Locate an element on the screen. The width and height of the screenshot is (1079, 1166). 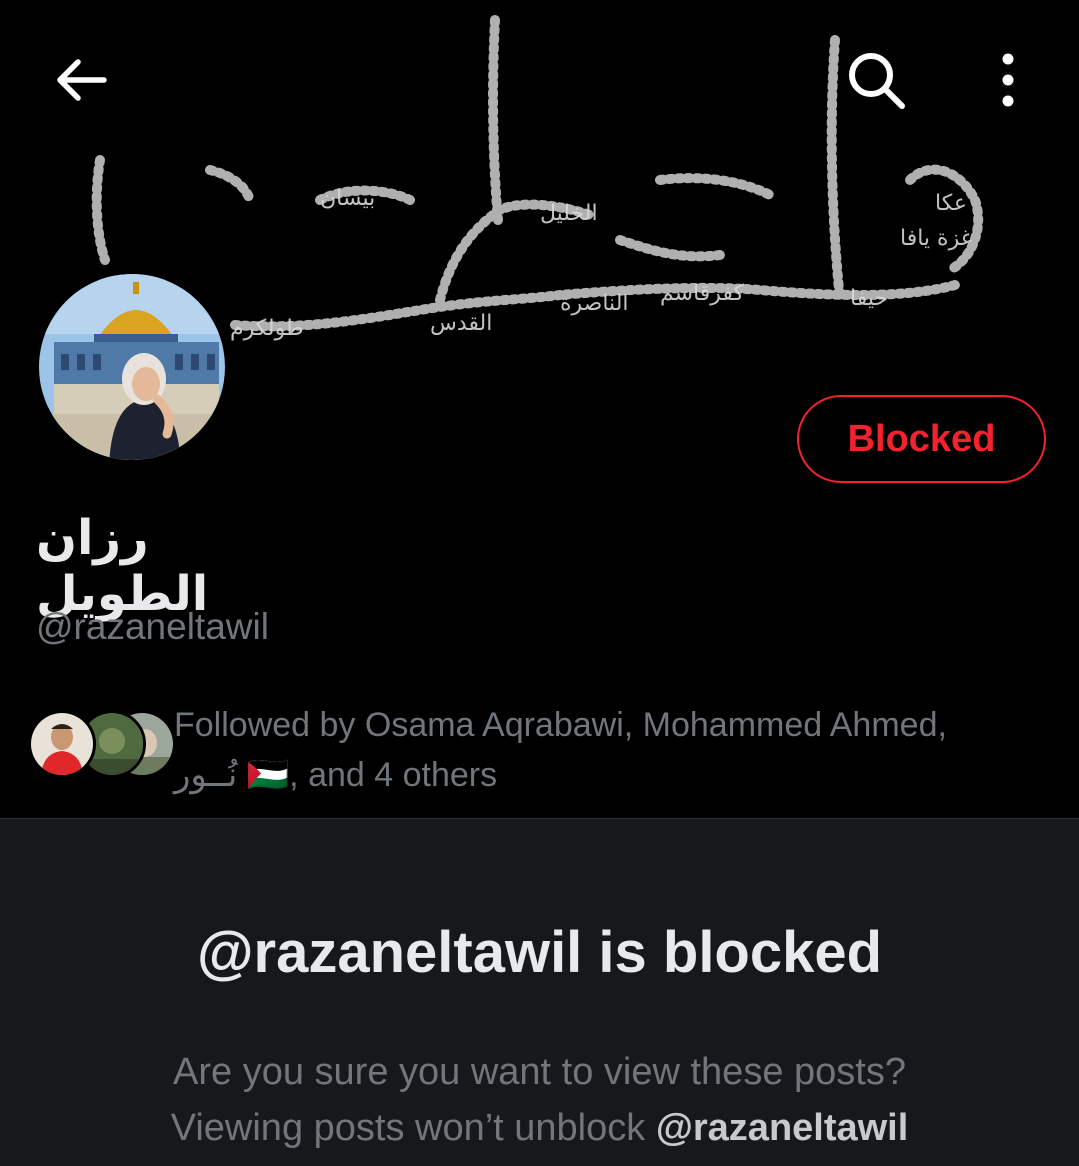
arrow-left-icon is located at coordinates (82, 80).